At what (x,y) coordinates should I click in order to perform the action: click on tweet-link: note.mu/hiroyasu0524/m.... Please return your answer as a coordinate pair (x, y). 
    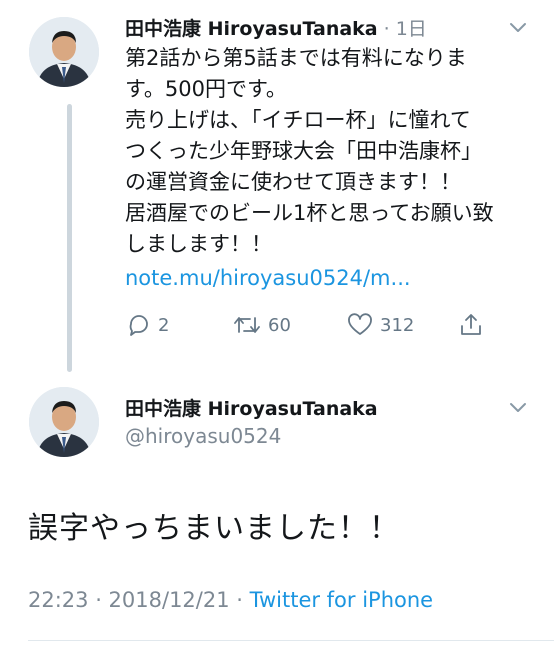
    Looking at the image, I should click on (309, 278).